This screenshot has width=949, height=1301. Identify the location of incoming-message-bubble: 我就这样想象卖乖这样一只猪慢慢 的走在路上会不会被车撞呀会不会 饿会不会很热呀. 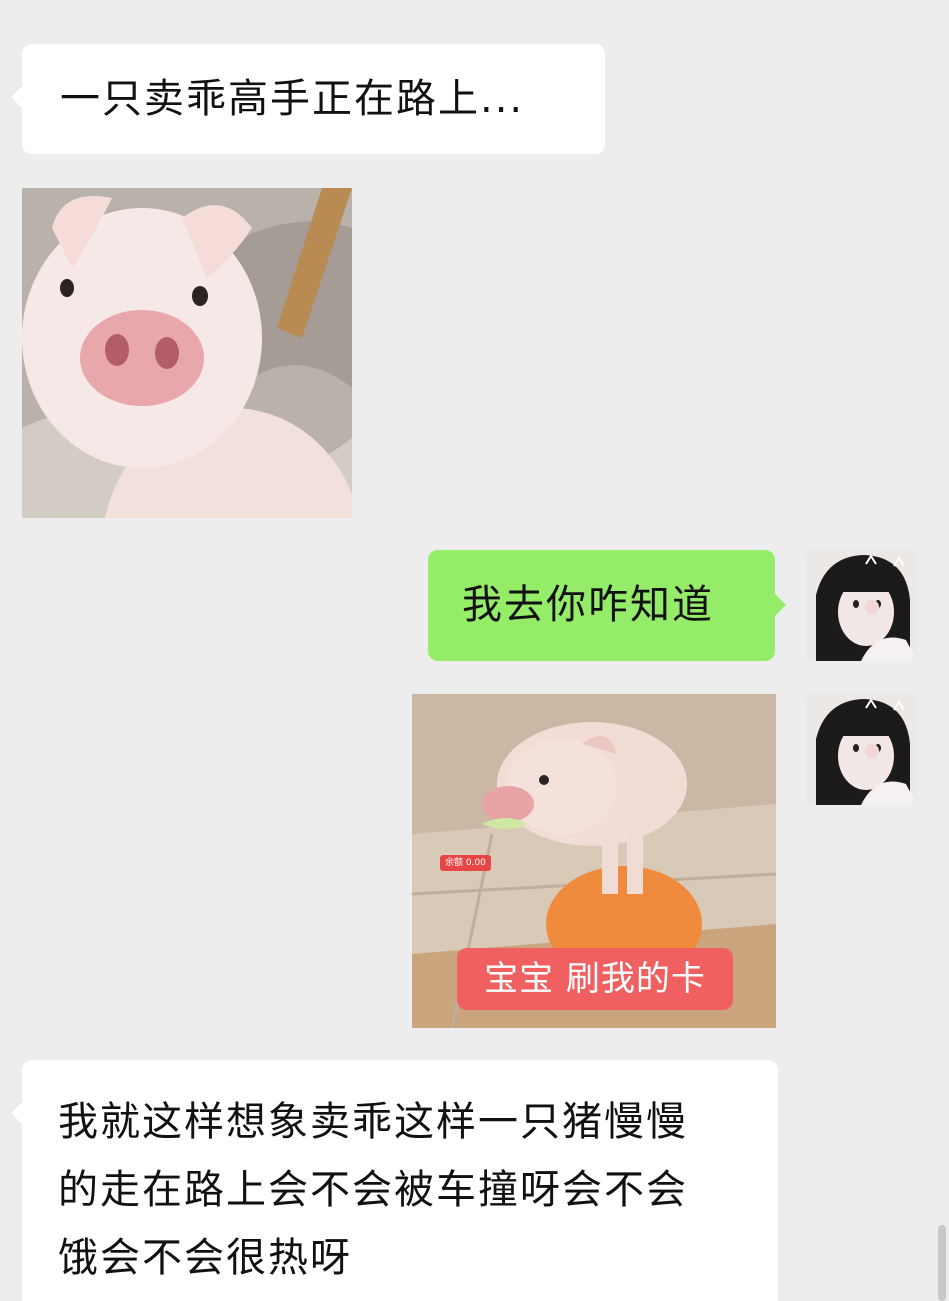
(400, 1180).